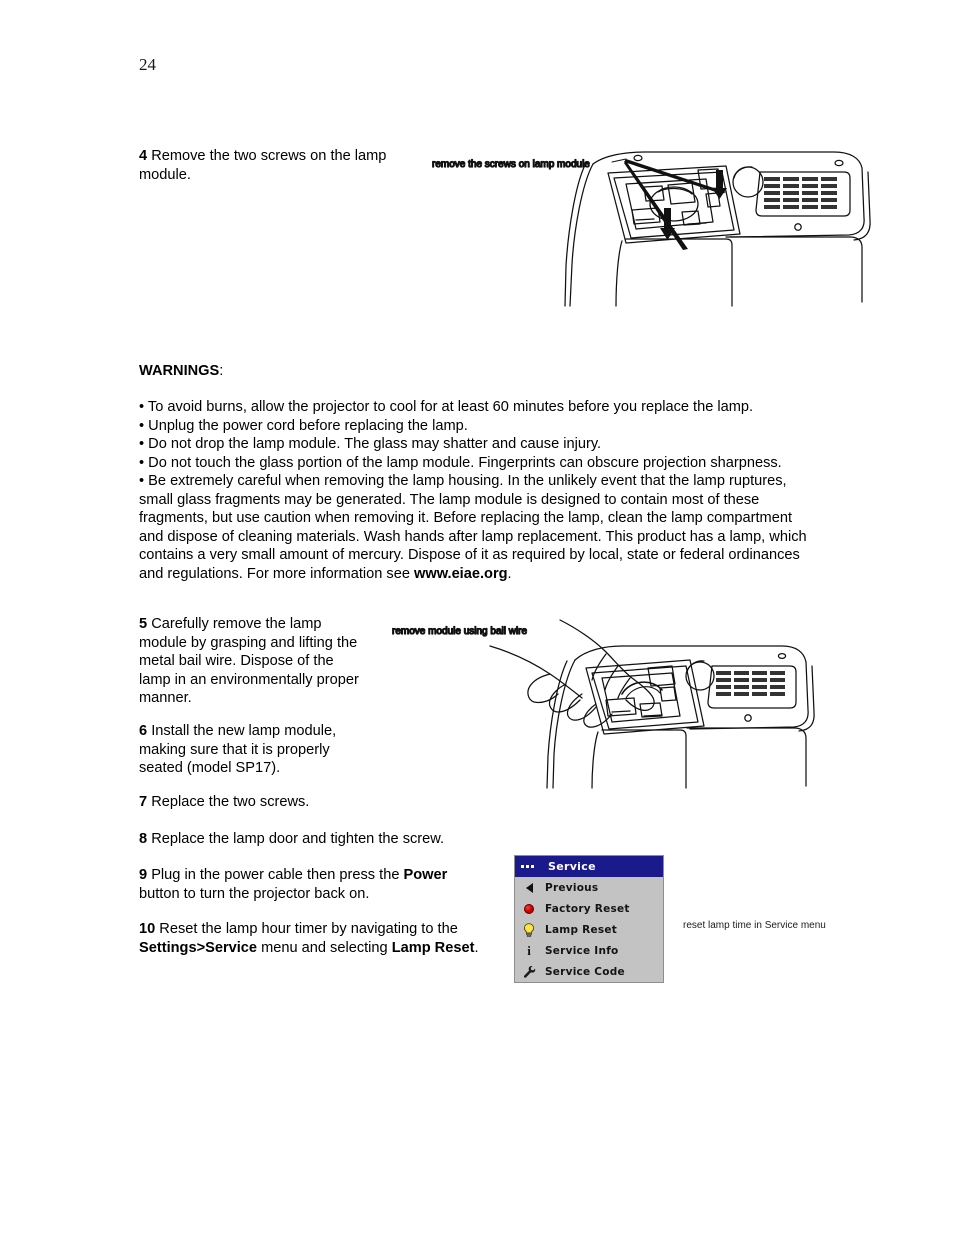 Image resolution: width=954 pixels, height=1235 pixels. What do you see at coordinates (324, 947) in the screenshot?
I see `step-10-text-mid: menu and selecting` at bounding box center [324, 947].